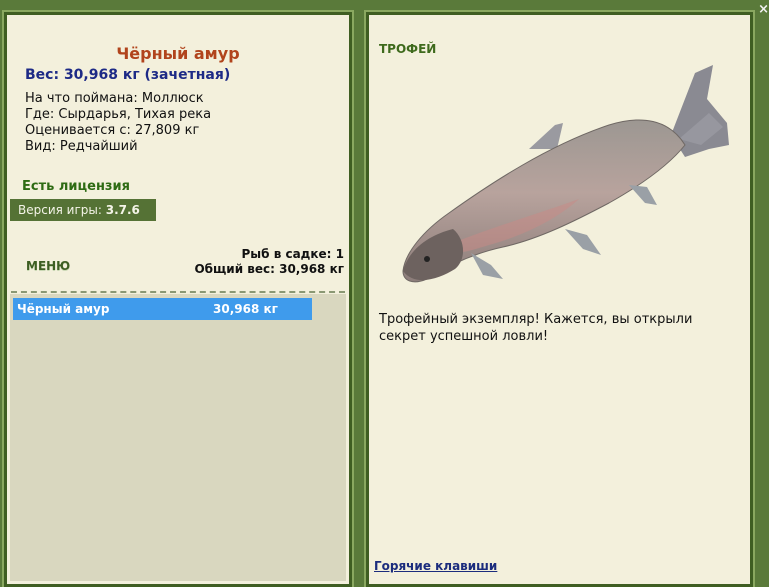 The width and height of the screenshot is (769, 587). I want to click on menu-button: МЕНЮ, so click(48, 266).